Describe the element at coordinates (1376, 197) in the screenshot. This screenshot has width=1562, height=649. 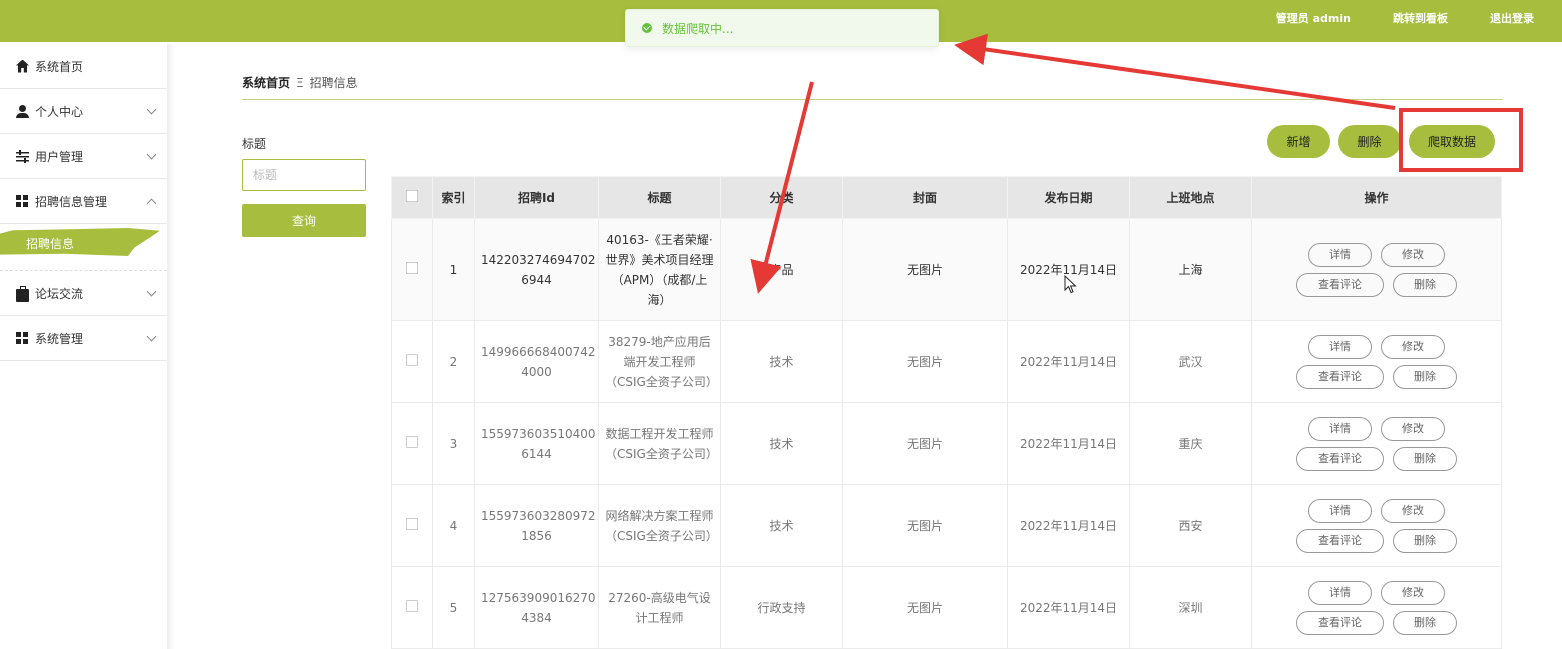
I see `column-header: 操作` at that location.